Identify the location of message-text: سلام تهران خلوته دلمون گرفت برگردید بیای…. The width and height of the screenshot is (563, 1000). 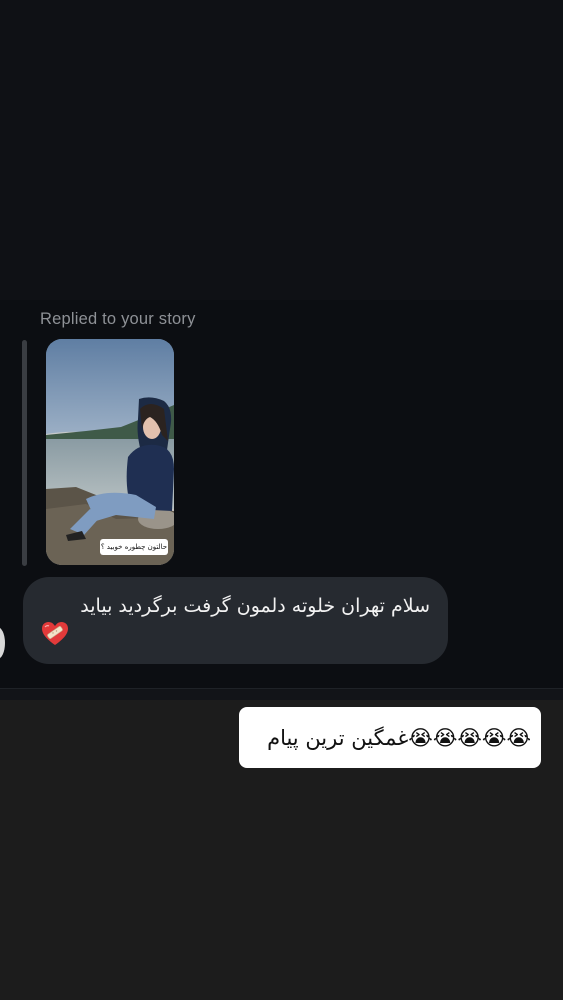
(255, 606).